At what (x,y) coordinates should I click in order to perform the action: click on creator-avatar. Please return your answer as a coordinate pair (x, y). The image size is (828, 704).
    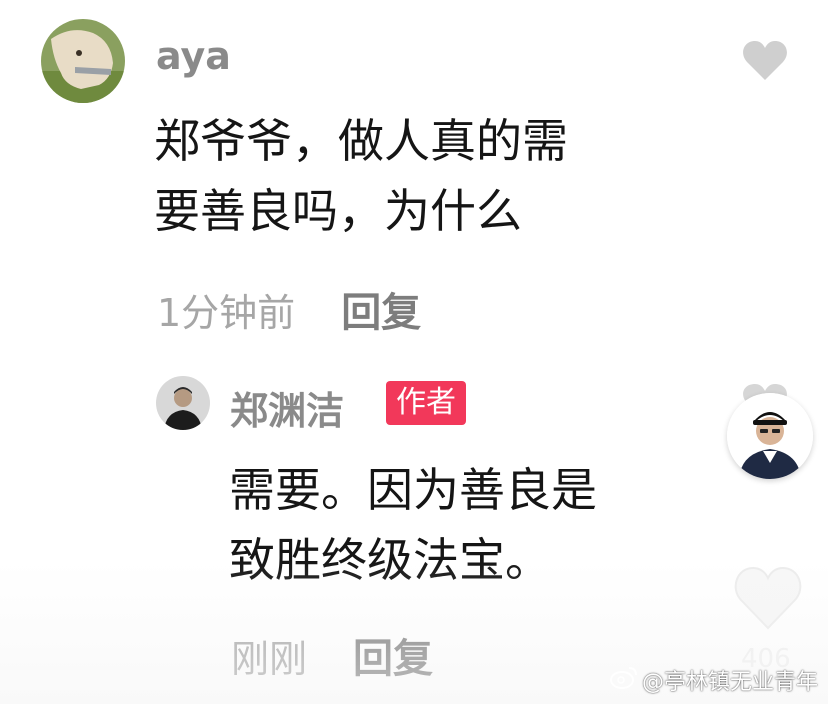
    Looking at the image, I should click on (770, 436).